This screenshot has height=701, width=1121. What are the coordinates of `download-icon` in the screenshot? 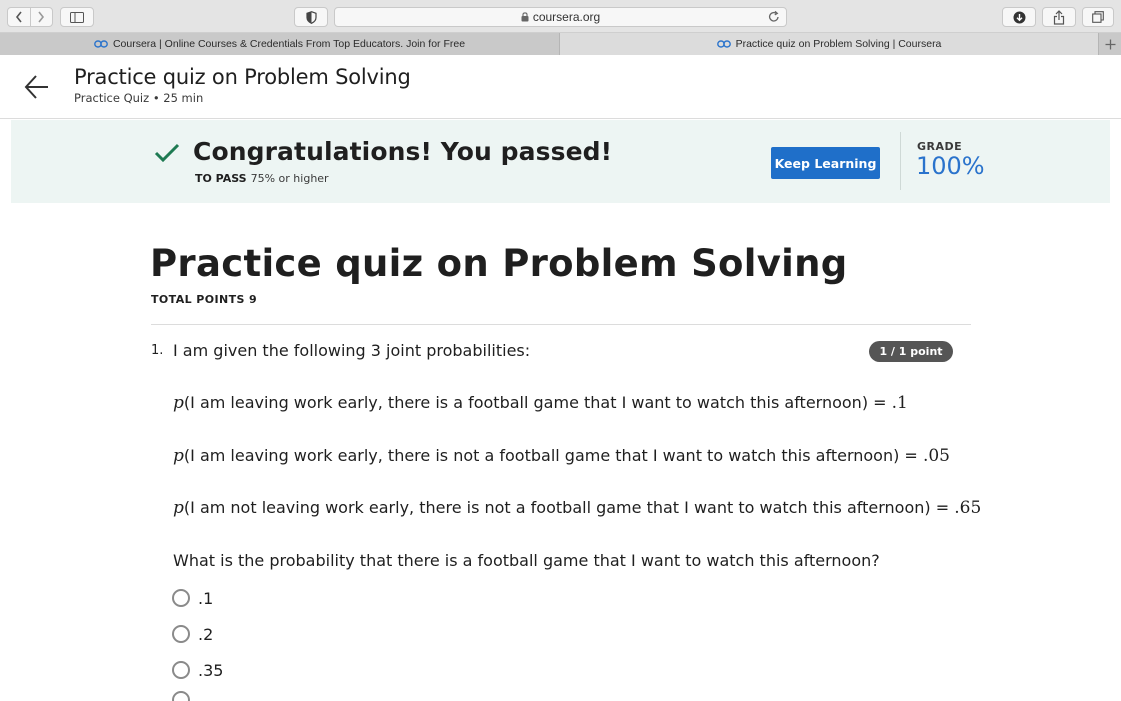 It's located at (1019, 17).